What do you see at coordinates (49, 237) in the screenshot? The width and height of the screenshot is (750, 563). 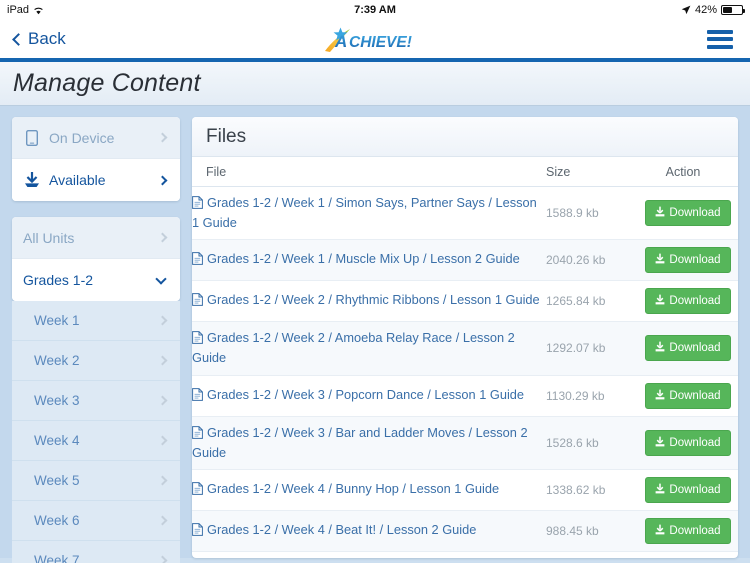 I see `sidebar-item-all-units-label: All Units` at bounding box center [49, 237].